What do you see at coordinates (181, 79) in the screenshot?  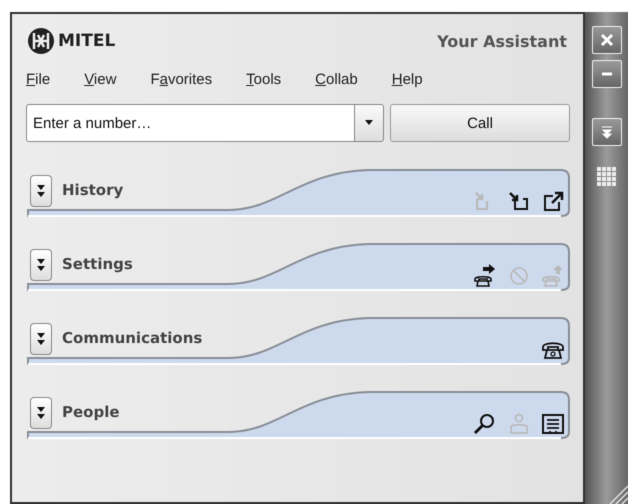 I see `menu-item: Favorites` at bounding box center [181, 79].